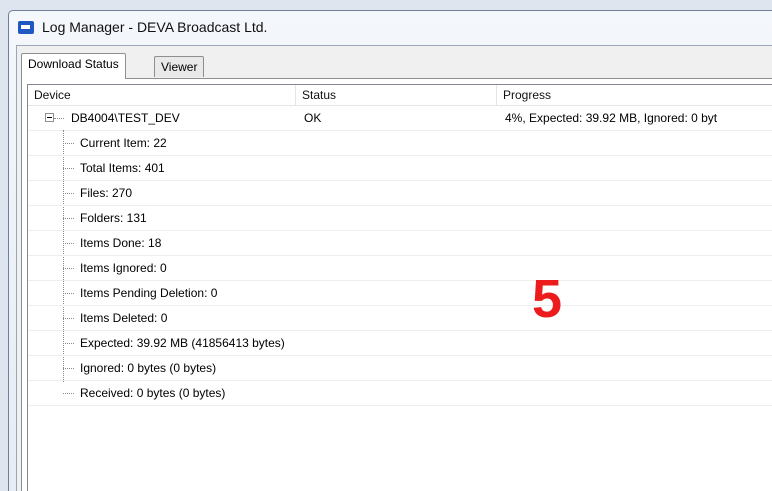 The width and height of the screenshot is (772, 491). I want to click on list-item: Current Item: 22, so click(400, 143).